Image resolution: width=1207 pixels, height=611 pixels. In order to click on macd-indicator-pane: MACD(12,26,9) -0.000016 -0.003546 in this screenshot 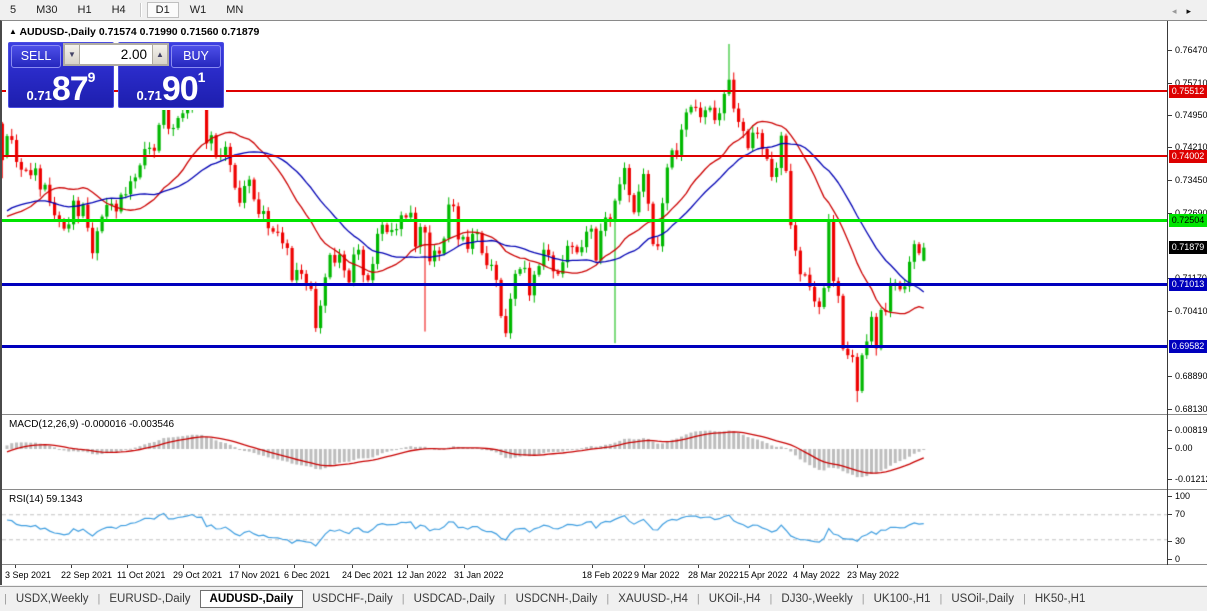, I will do `click(584, 452)`.